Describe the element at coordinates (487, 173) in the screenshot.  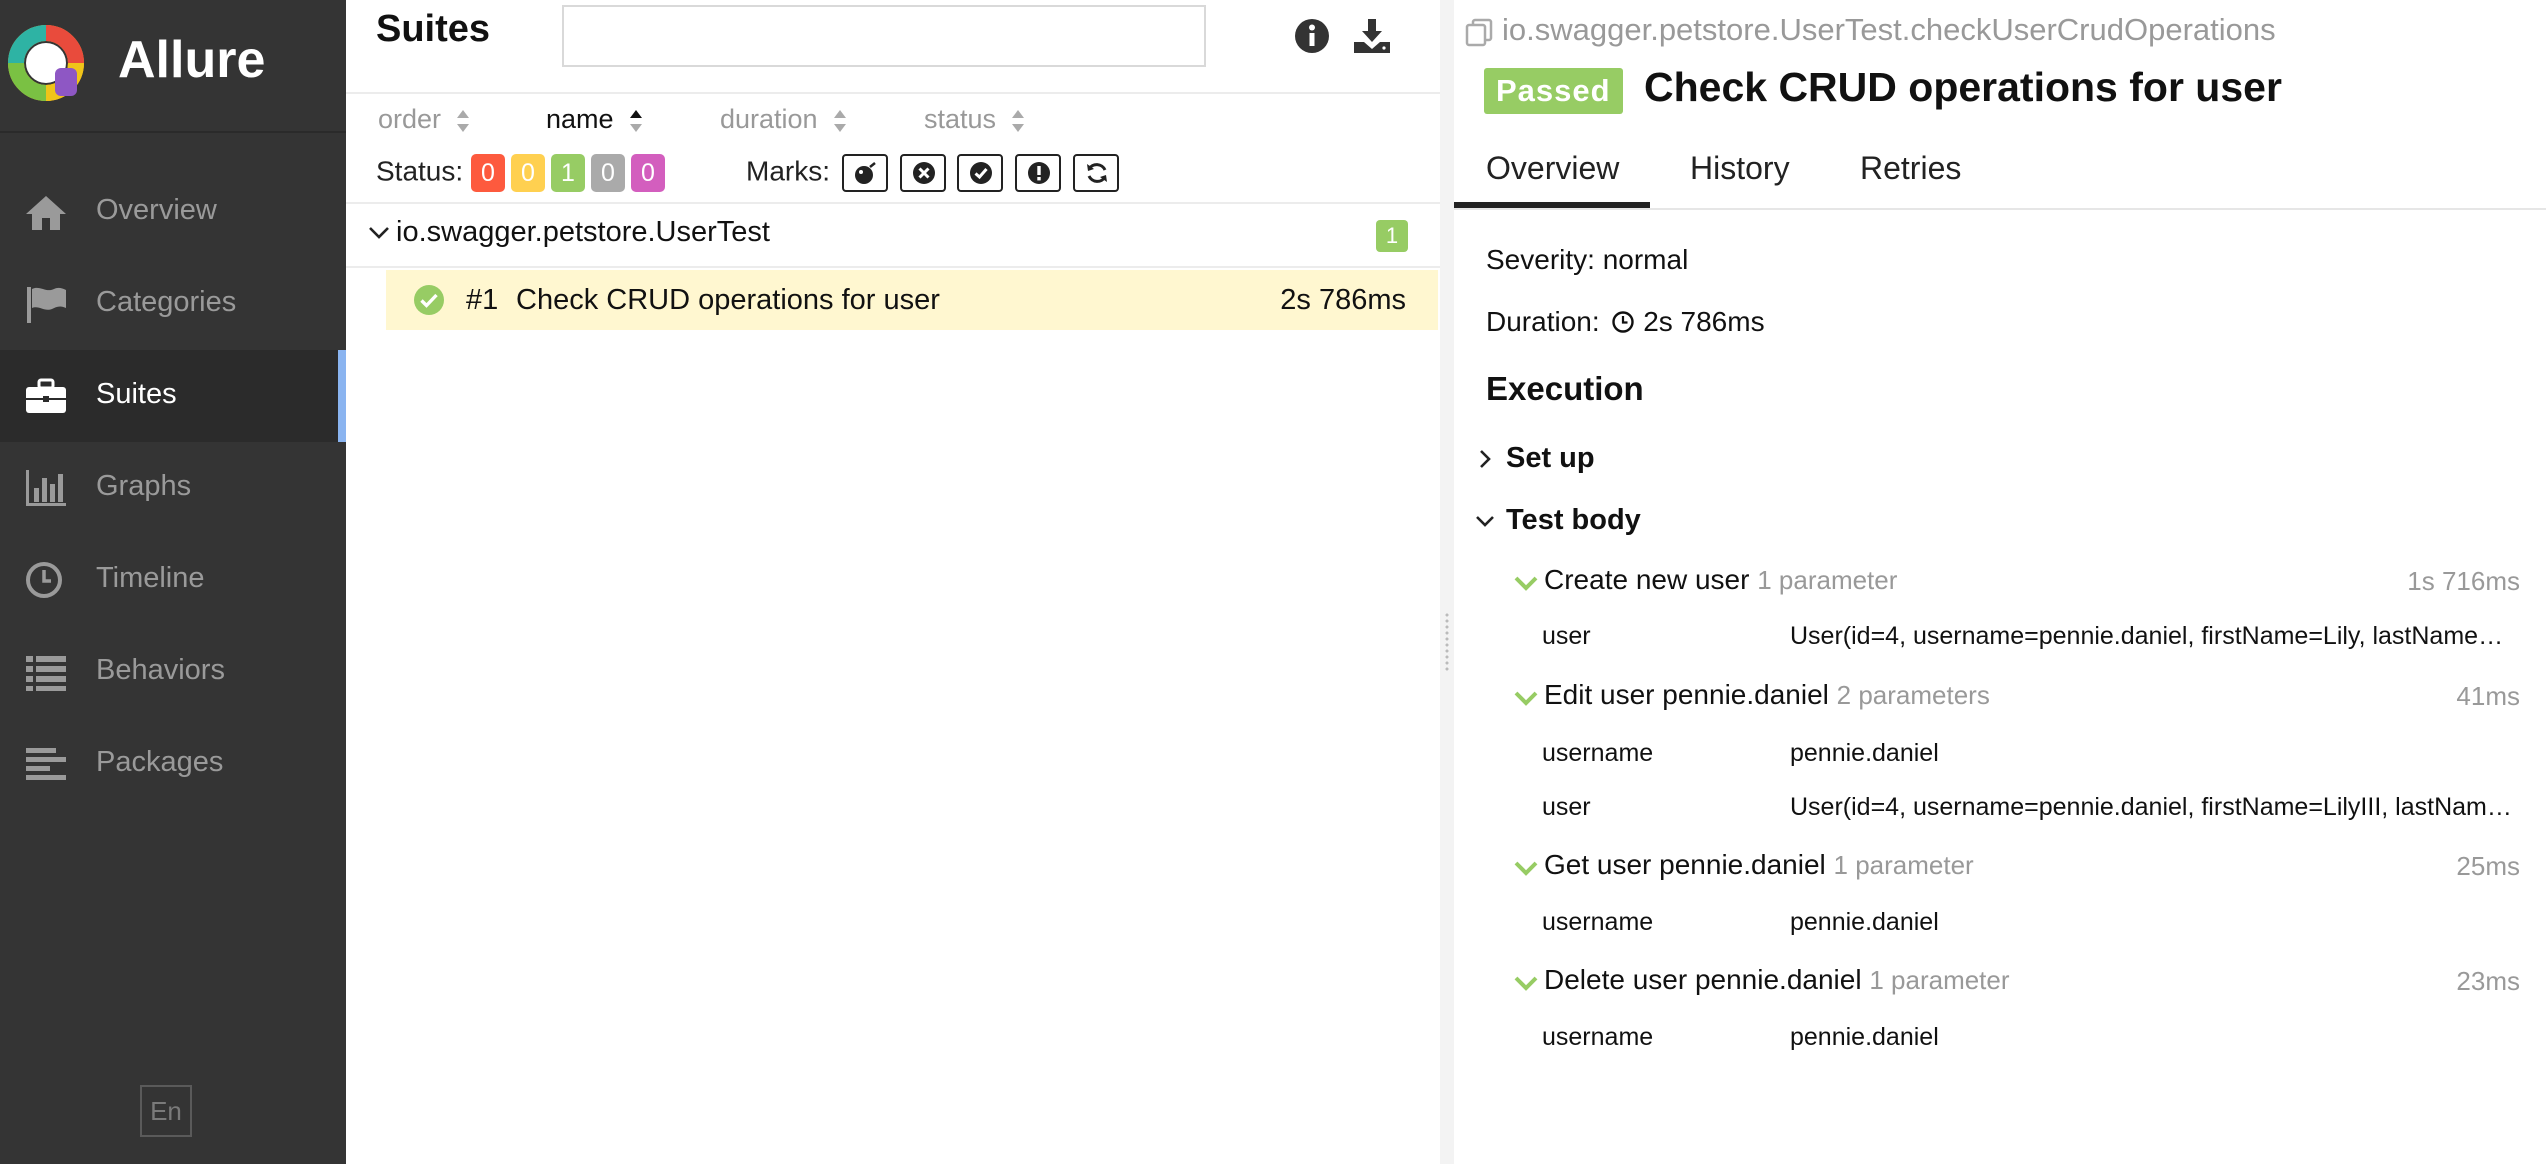
I see `status-count-failed: 0` at that location.